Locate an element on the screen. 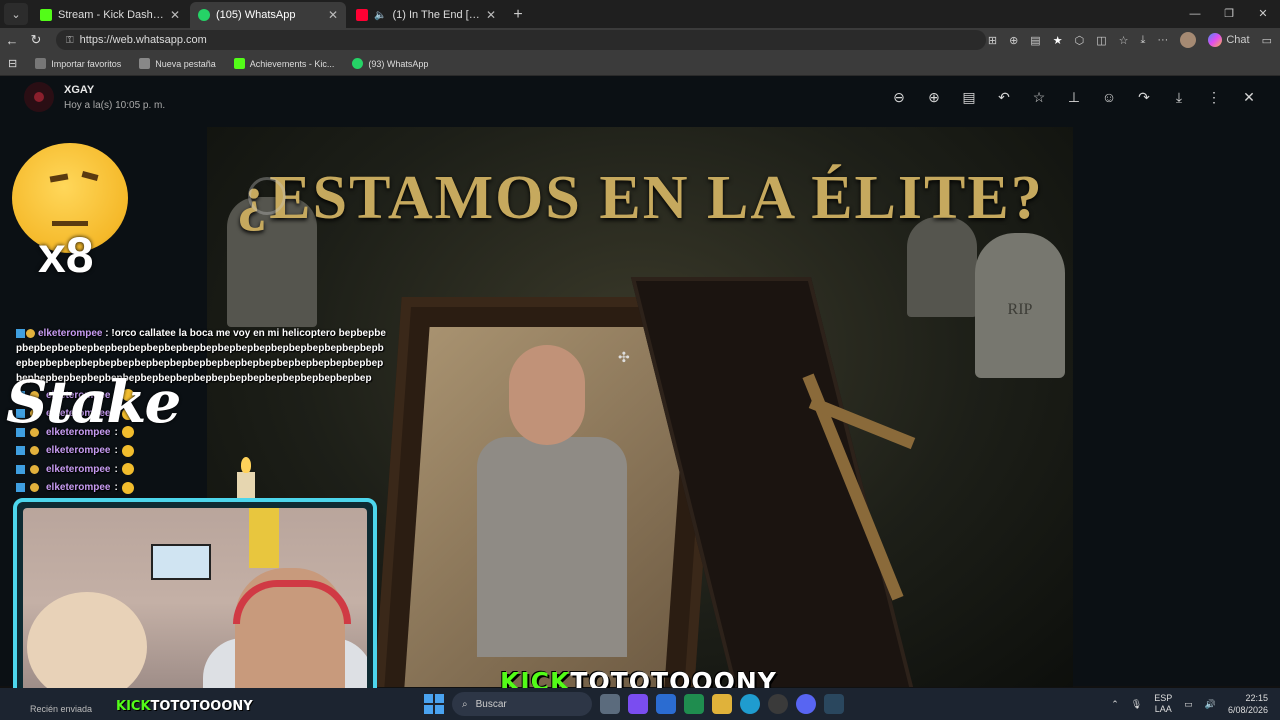 The height and width of the screenshot is (720, 1280). bookmark-whatsapp: (93) WhatsApp is located at coordinates (390, 63).